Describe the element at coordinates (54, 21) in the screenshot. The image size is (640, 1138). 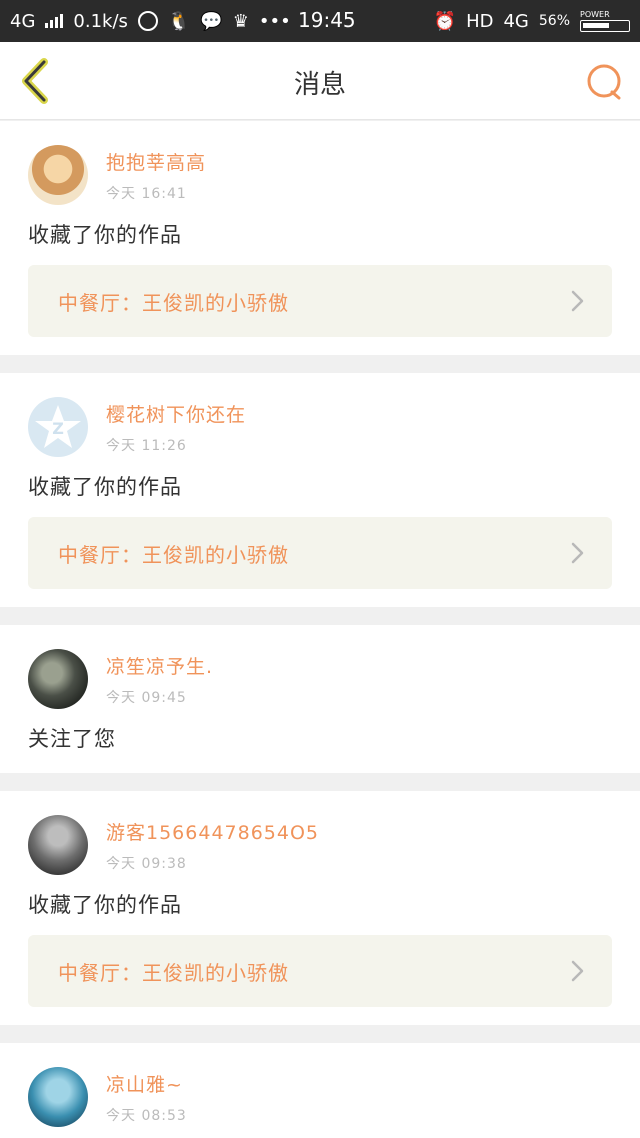
I see `signal-icon` at that location.